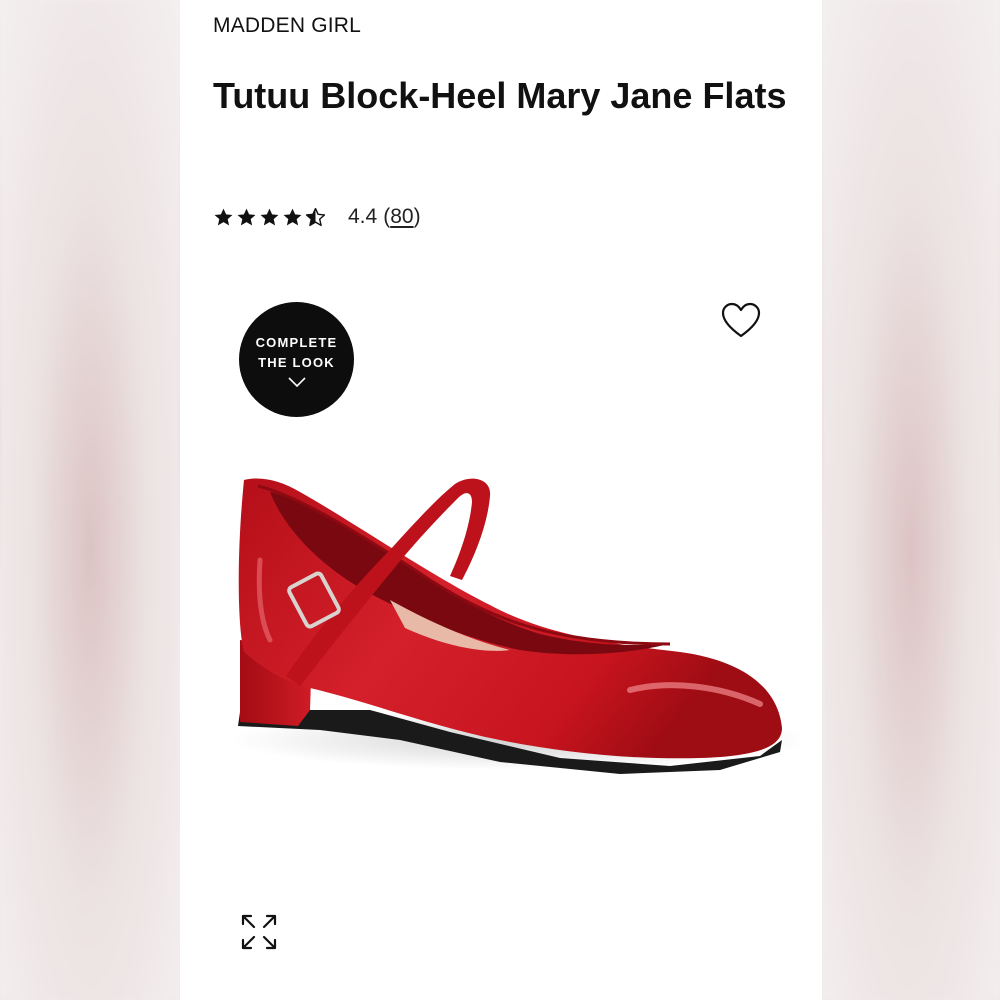 The width and height of the screenshot is (1000, 1000). Describe the element at coordinates (259, 932) in the screenshot. I see `expand-icon` at that location.